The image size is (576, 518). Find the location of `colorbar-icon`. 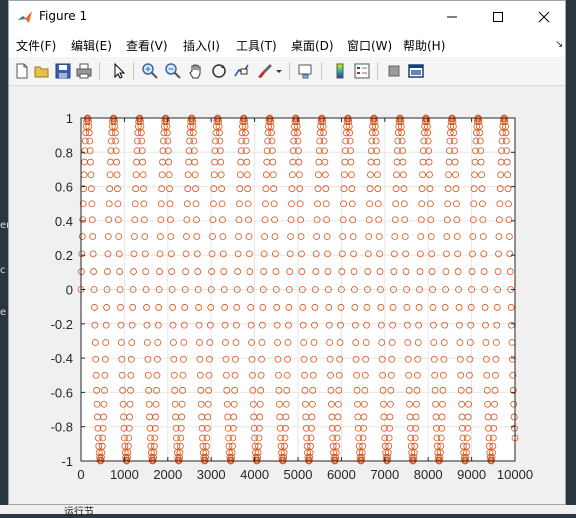

colorbar-icon is located at coordinates (340, 71).